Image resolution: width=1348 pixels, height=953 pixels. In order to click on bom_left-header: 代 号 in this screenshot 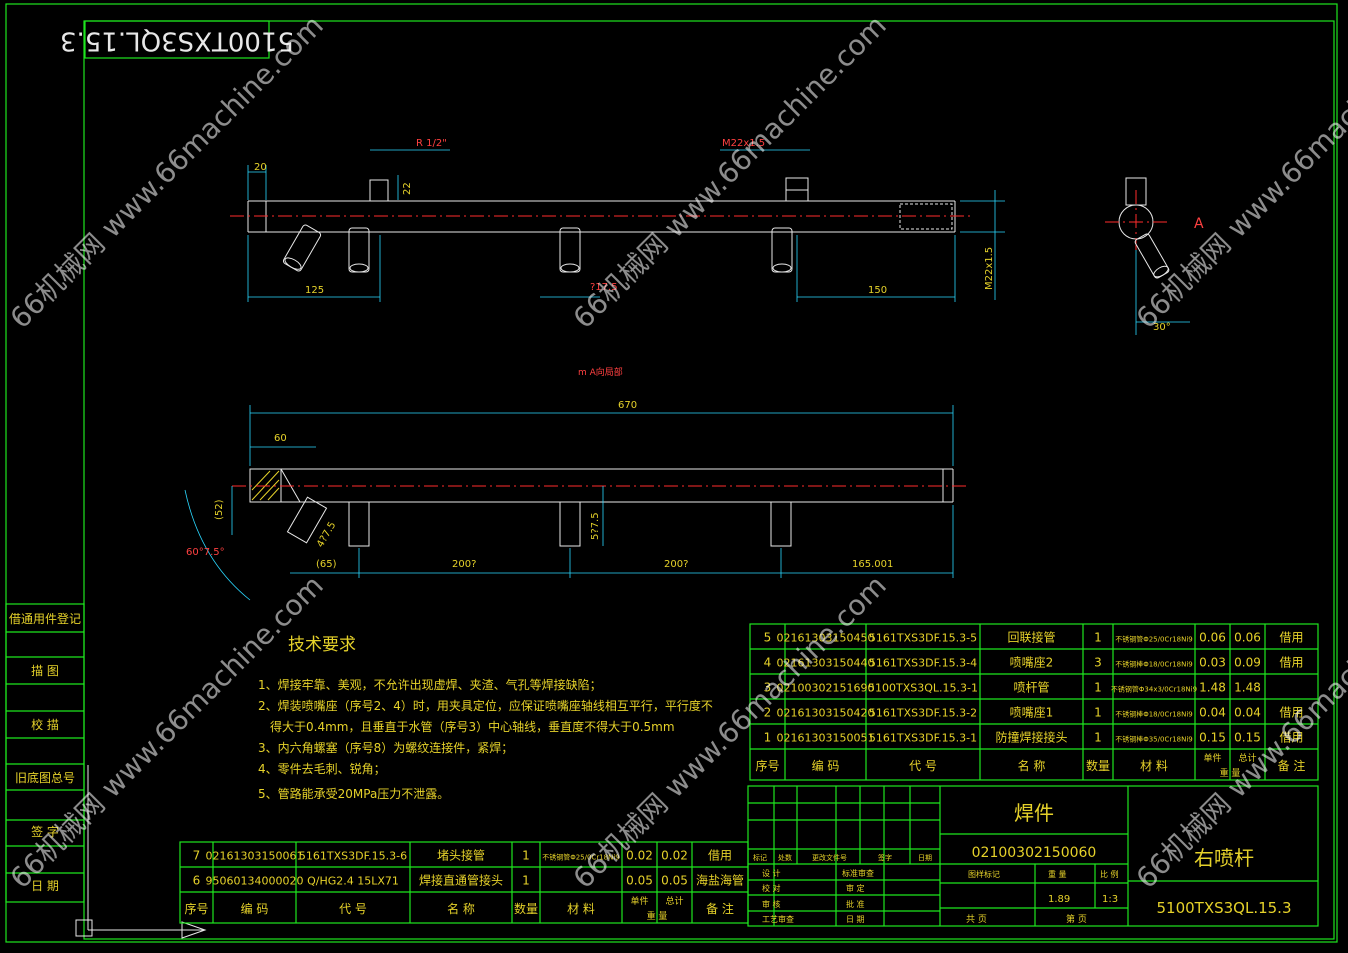, I will do `click(353, 909)`.